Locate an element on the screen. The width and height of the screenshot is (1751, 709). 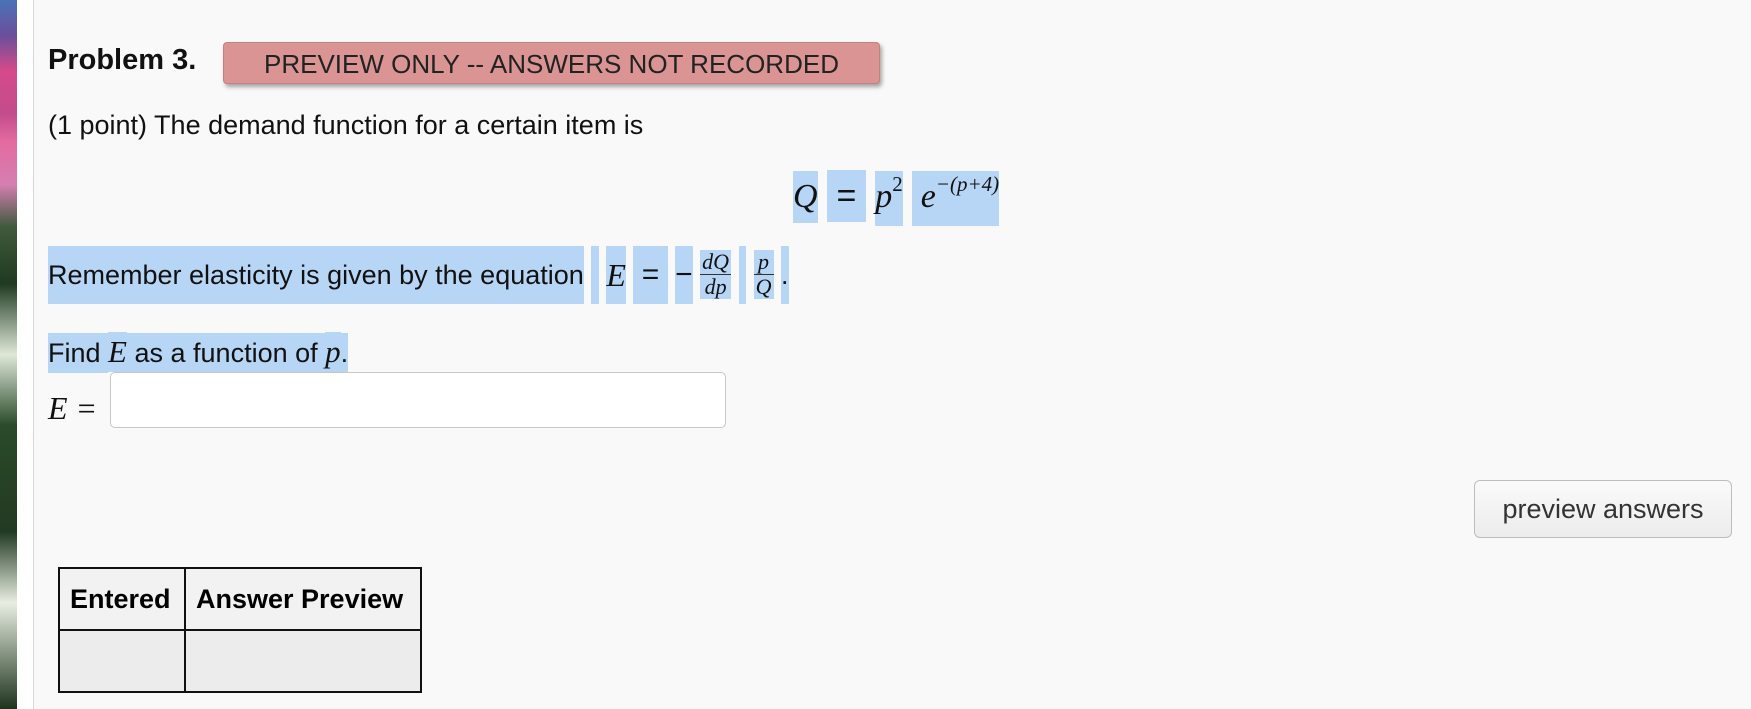
reminder-var-e: E is located at coordinates (616, 274).